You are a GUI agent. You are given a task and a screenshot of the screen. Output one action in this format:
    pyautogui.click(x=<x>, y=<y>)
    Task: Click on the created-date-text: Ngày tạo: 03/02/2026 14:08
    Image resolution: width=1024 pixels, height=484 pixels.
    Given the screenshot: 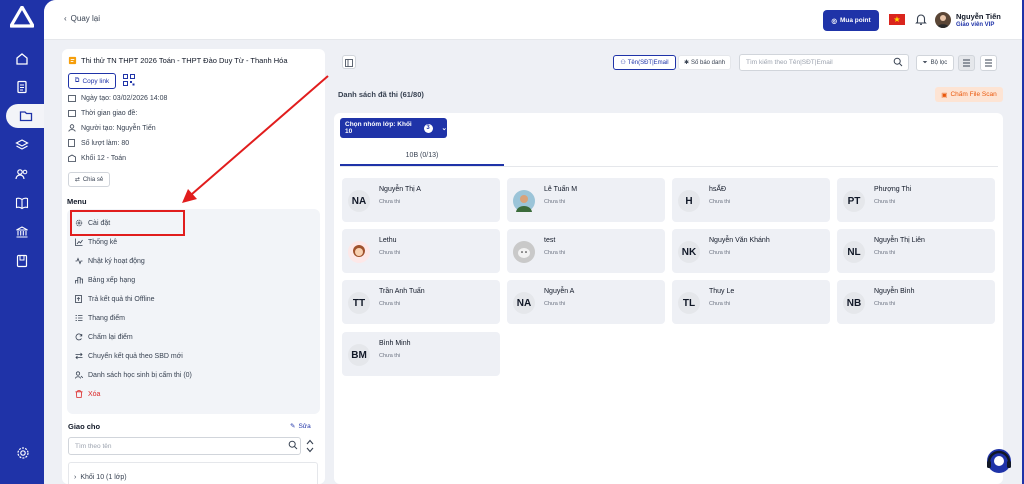 What is the action you would take?
    pyautogui.click(x=124, y=98)
    